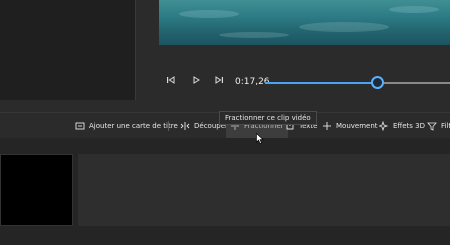 This screenshot has height=245, width=450. I want to click on effects-3d-button: Effets 3D, so click(402, 126).